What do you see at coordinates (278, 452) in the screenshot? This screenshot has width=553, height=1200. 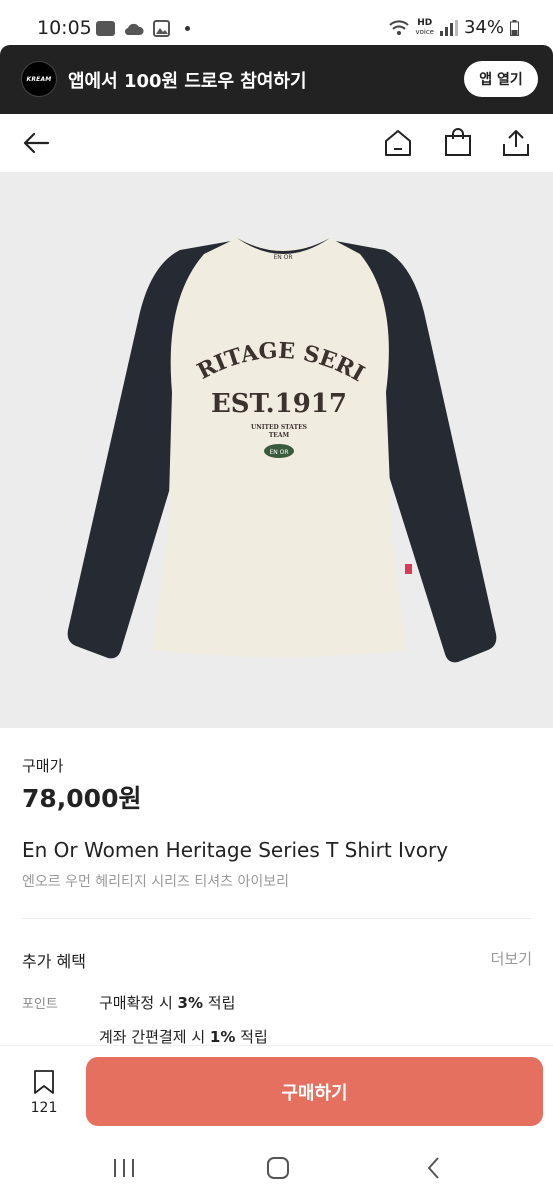 I see `graphic-badge-text: EN OR` at bounding box center [278, 452].